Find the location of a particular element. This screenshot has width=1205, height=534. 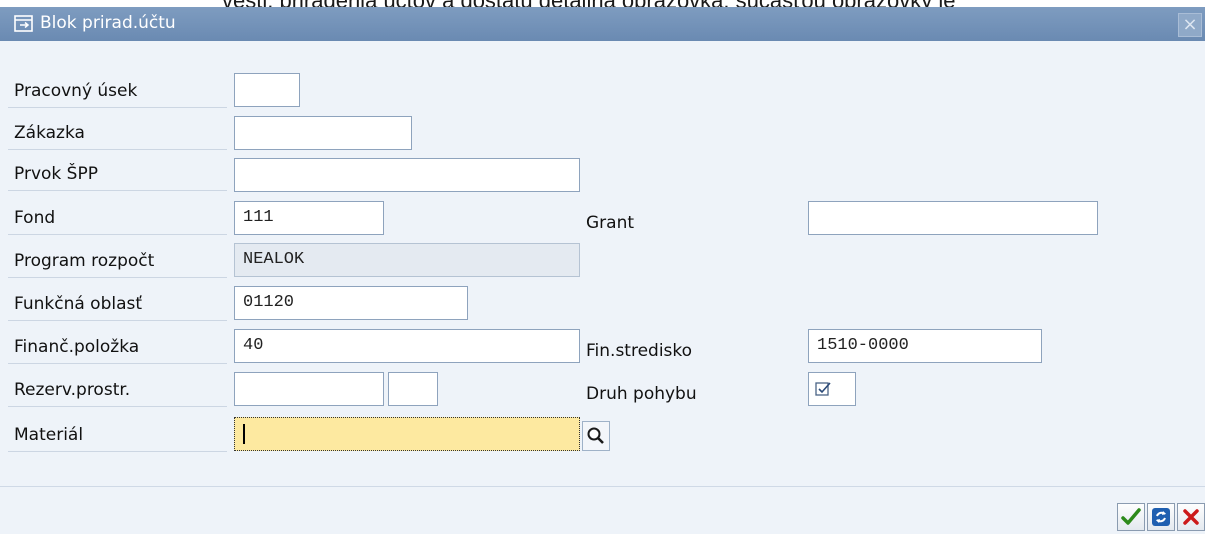

refresh-button is located at coordinates (1161, 517).